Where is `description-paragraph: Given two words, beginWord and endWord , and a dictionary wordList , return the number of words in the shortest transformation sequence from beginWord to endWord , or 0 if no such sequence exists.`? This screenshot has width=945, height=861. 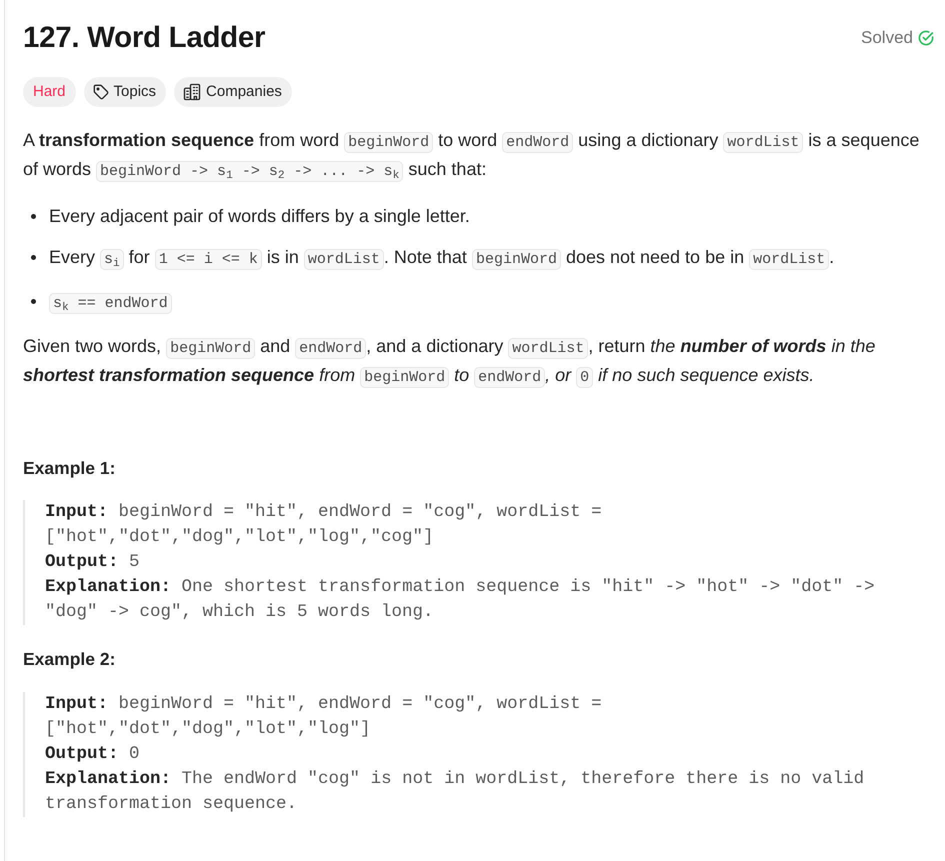
description-paragraph: Given two words, beginWord and endWord , and a dictionary wordList , return the number of words in the shortest transformation sequence from beginWord to endWord , or 0 if no such sequence exists. is located at coordinates (449, 362).